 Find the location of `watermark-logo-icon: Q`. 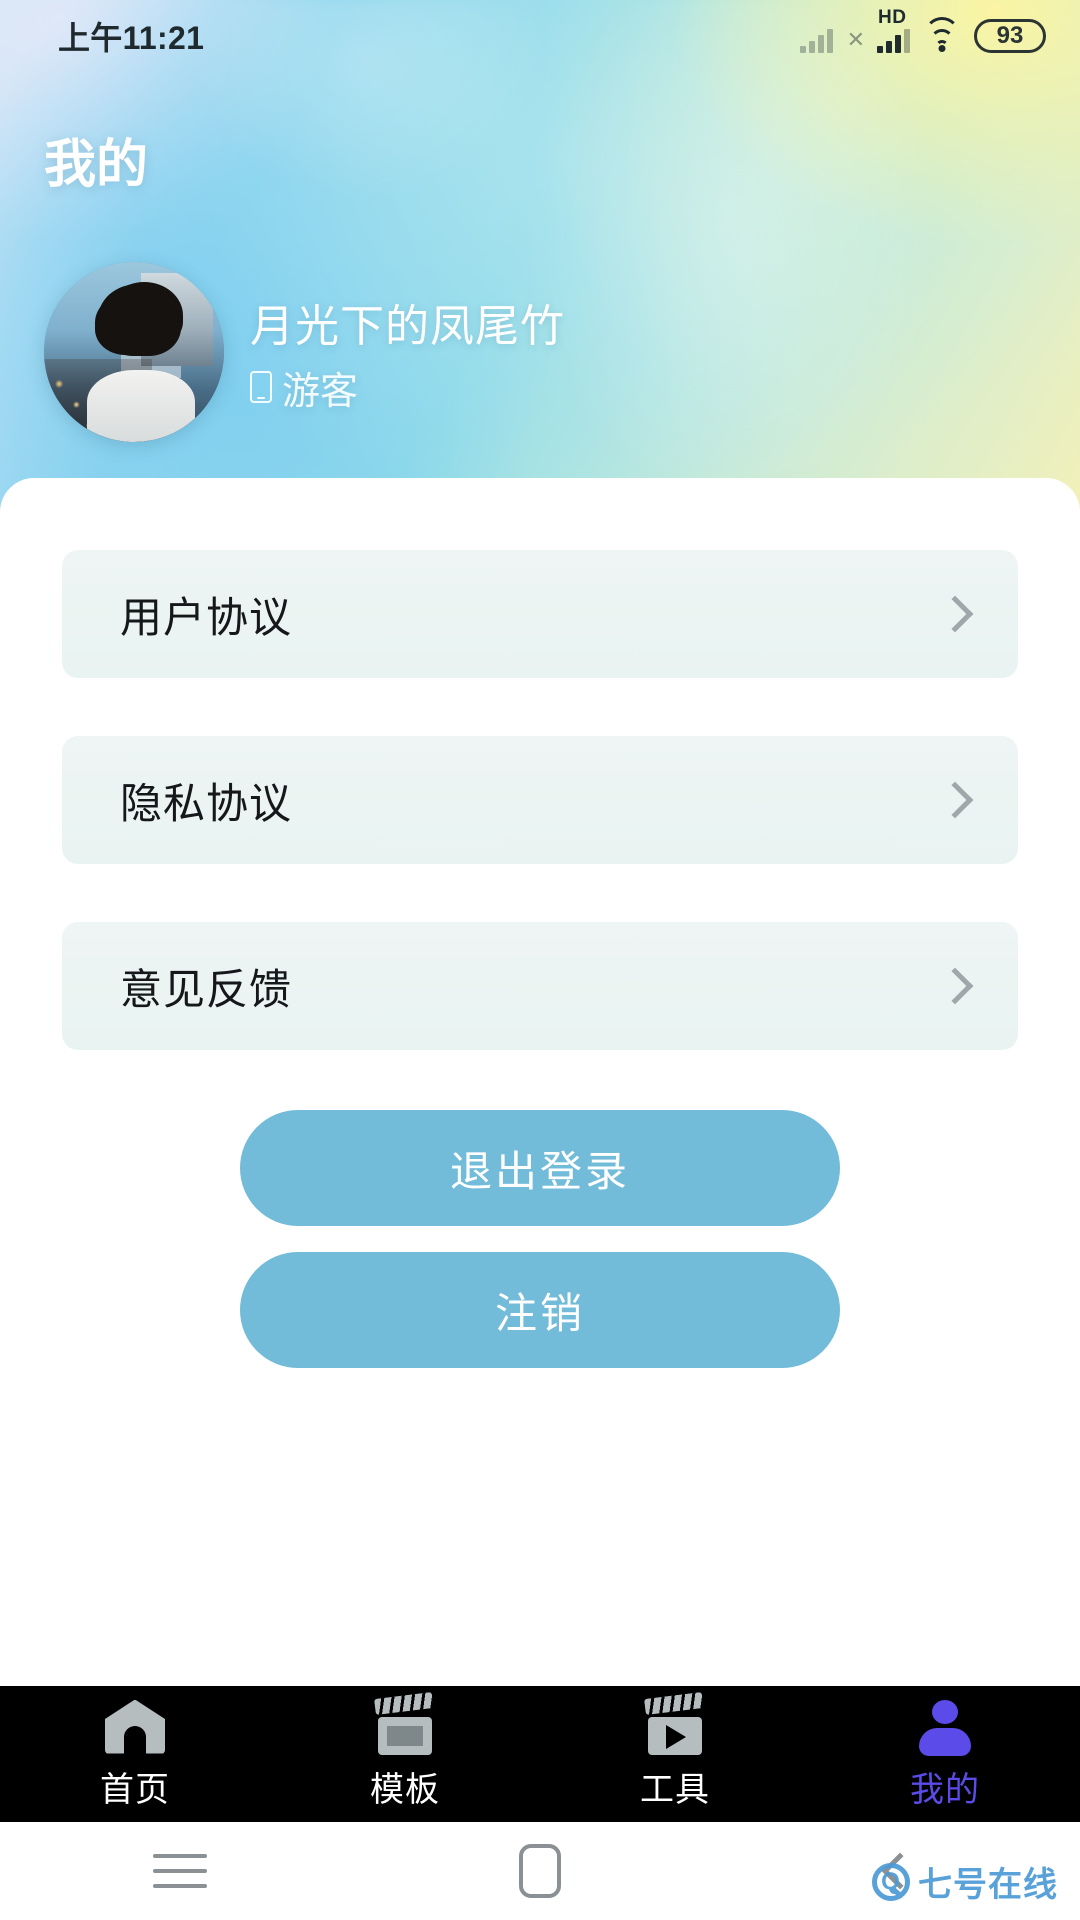

watermark-logo-icon: Q is located at coordinates (891, 1881).